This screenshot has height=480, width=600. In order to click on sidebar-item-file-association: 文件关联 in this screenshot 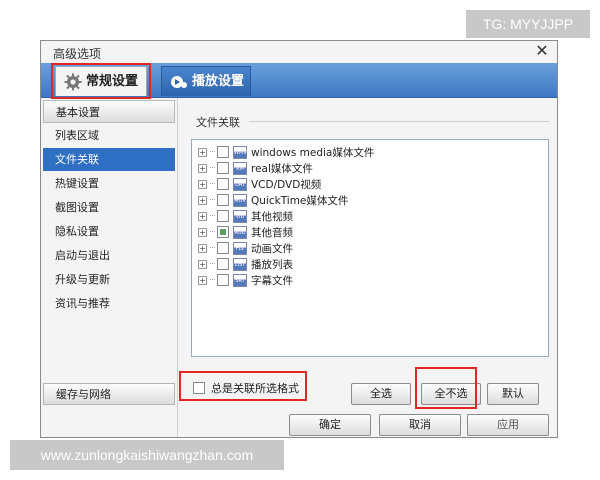, I will do `click(109, 159)`.